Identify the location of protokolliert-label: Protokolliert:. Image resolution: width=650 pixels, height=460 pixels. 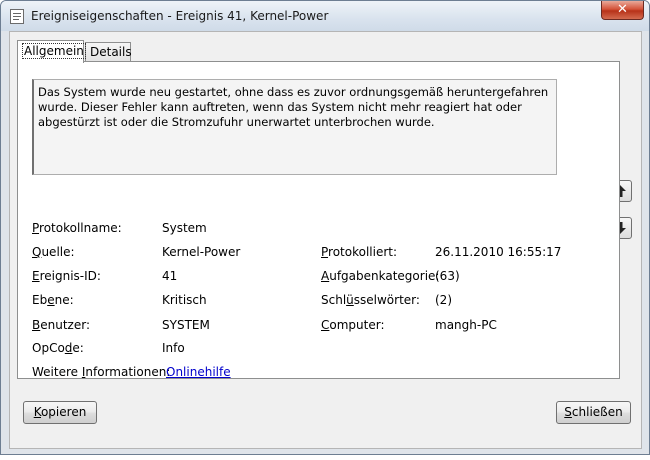
(359, 252).